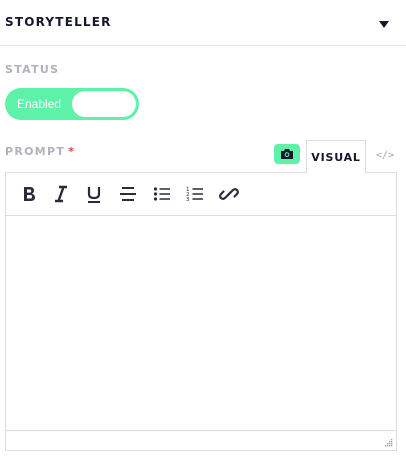 The image size is (406, 458). What do you see at coordinates (35, 151) in the screenshot?
I see `prompt-label-text: PROMPT` at bounding box center [35, 151].